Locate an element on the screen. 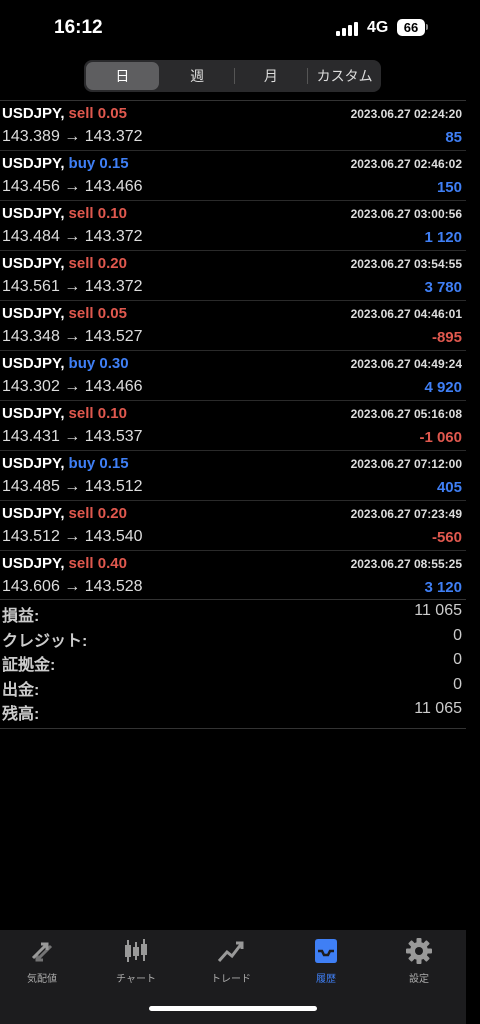 Image resolution: width=480 pixels, height=1024 pixels. trade-prices: 143.302 → 143.466 is located at coordinates (72, 386).